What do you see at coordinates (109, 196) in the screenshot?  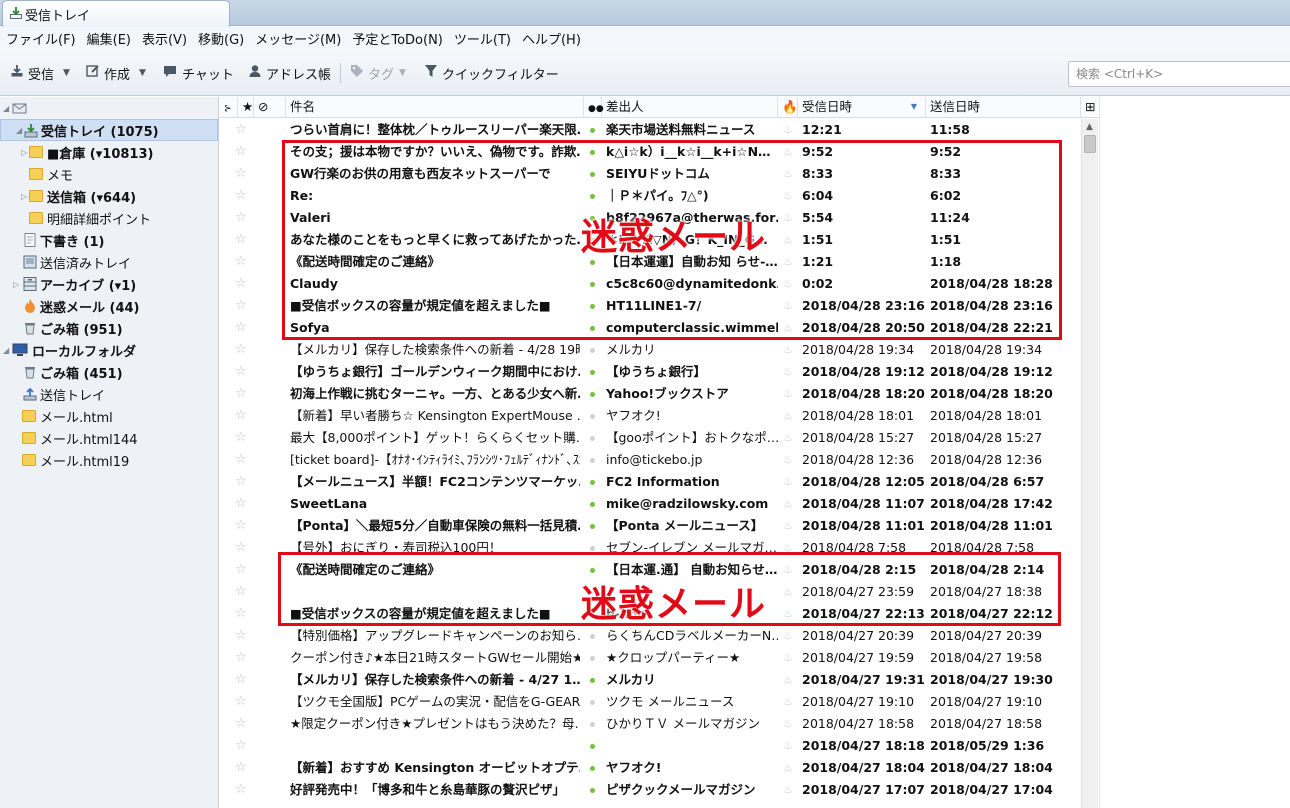 I see `folder-sent-box: ▷ 送信箱 (▾644)` at bounding box center [109, 196].